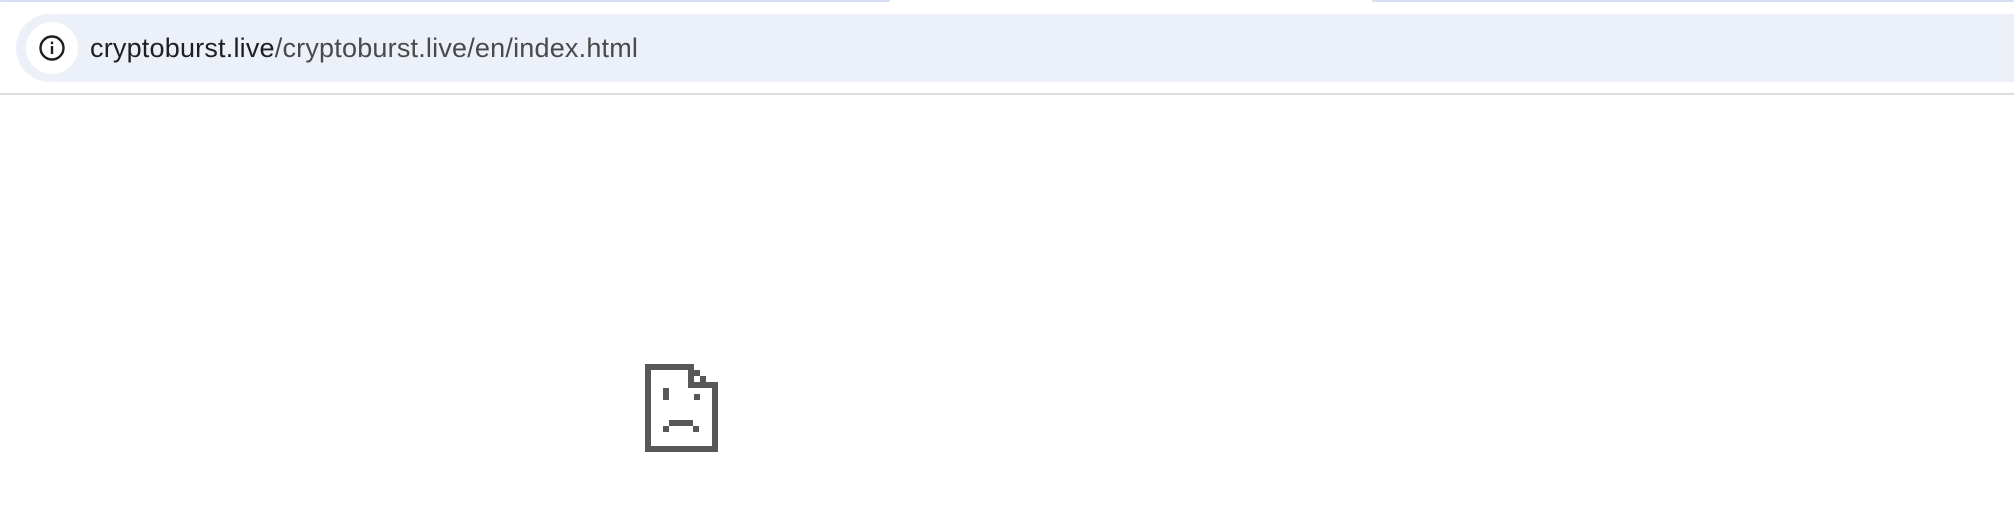 The height and width of the screenshot is (528, 2014). Describe the element at coordinates (1007, 7) in the screenshot. I see `tab-strip-edge` at that location.